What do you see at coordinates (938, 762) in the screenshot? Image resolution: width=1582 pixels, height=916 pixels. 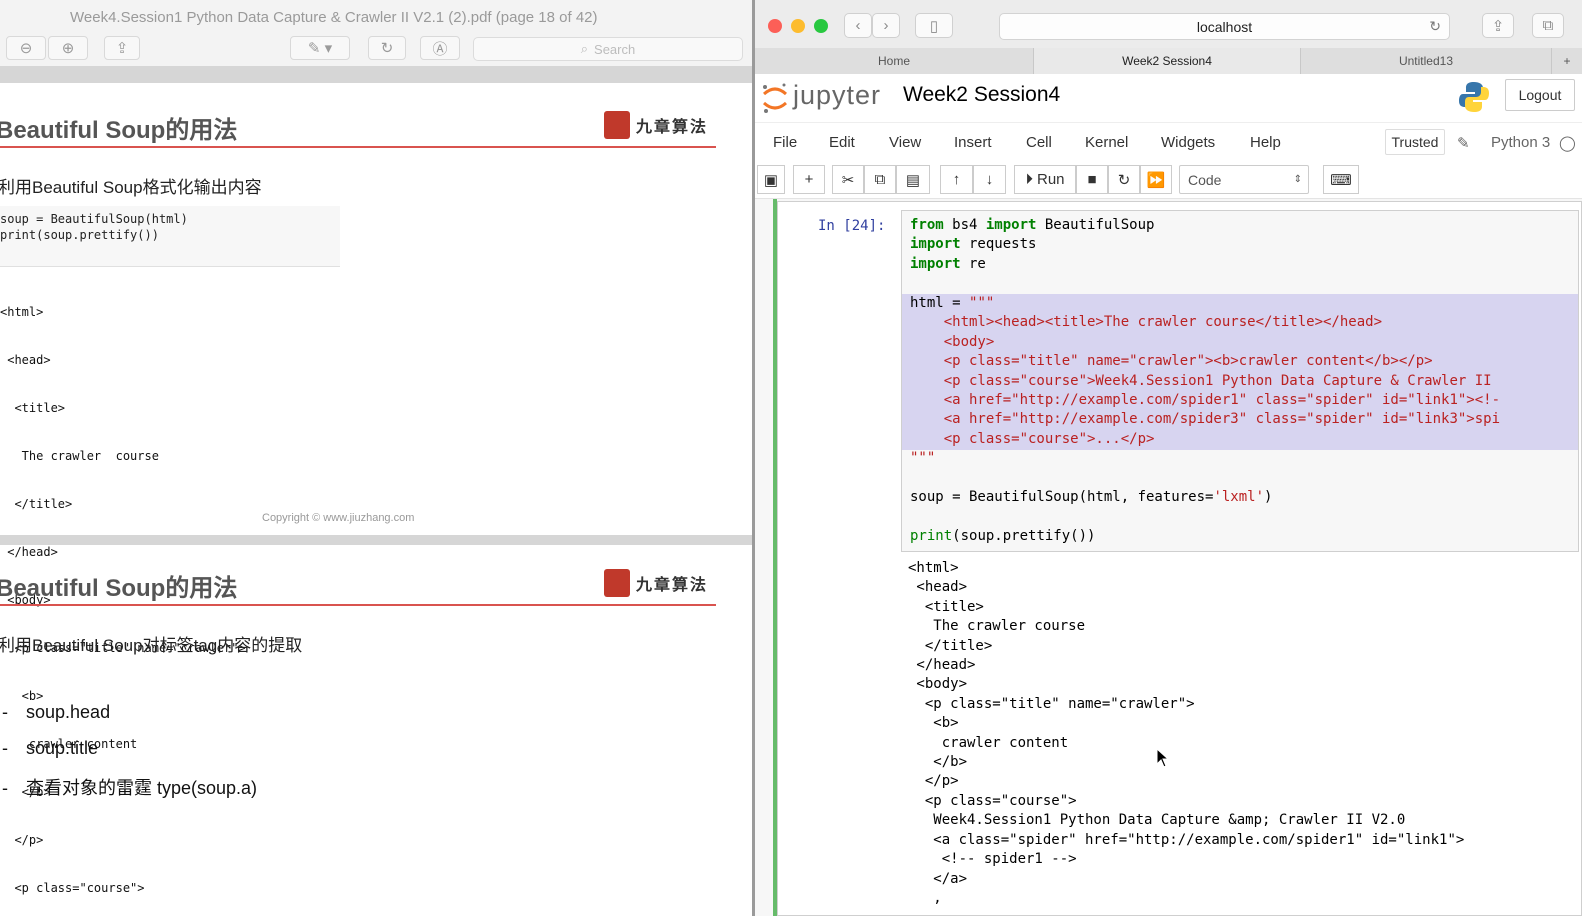 I see `output-line: </b>` at bounding box center [938, 762].